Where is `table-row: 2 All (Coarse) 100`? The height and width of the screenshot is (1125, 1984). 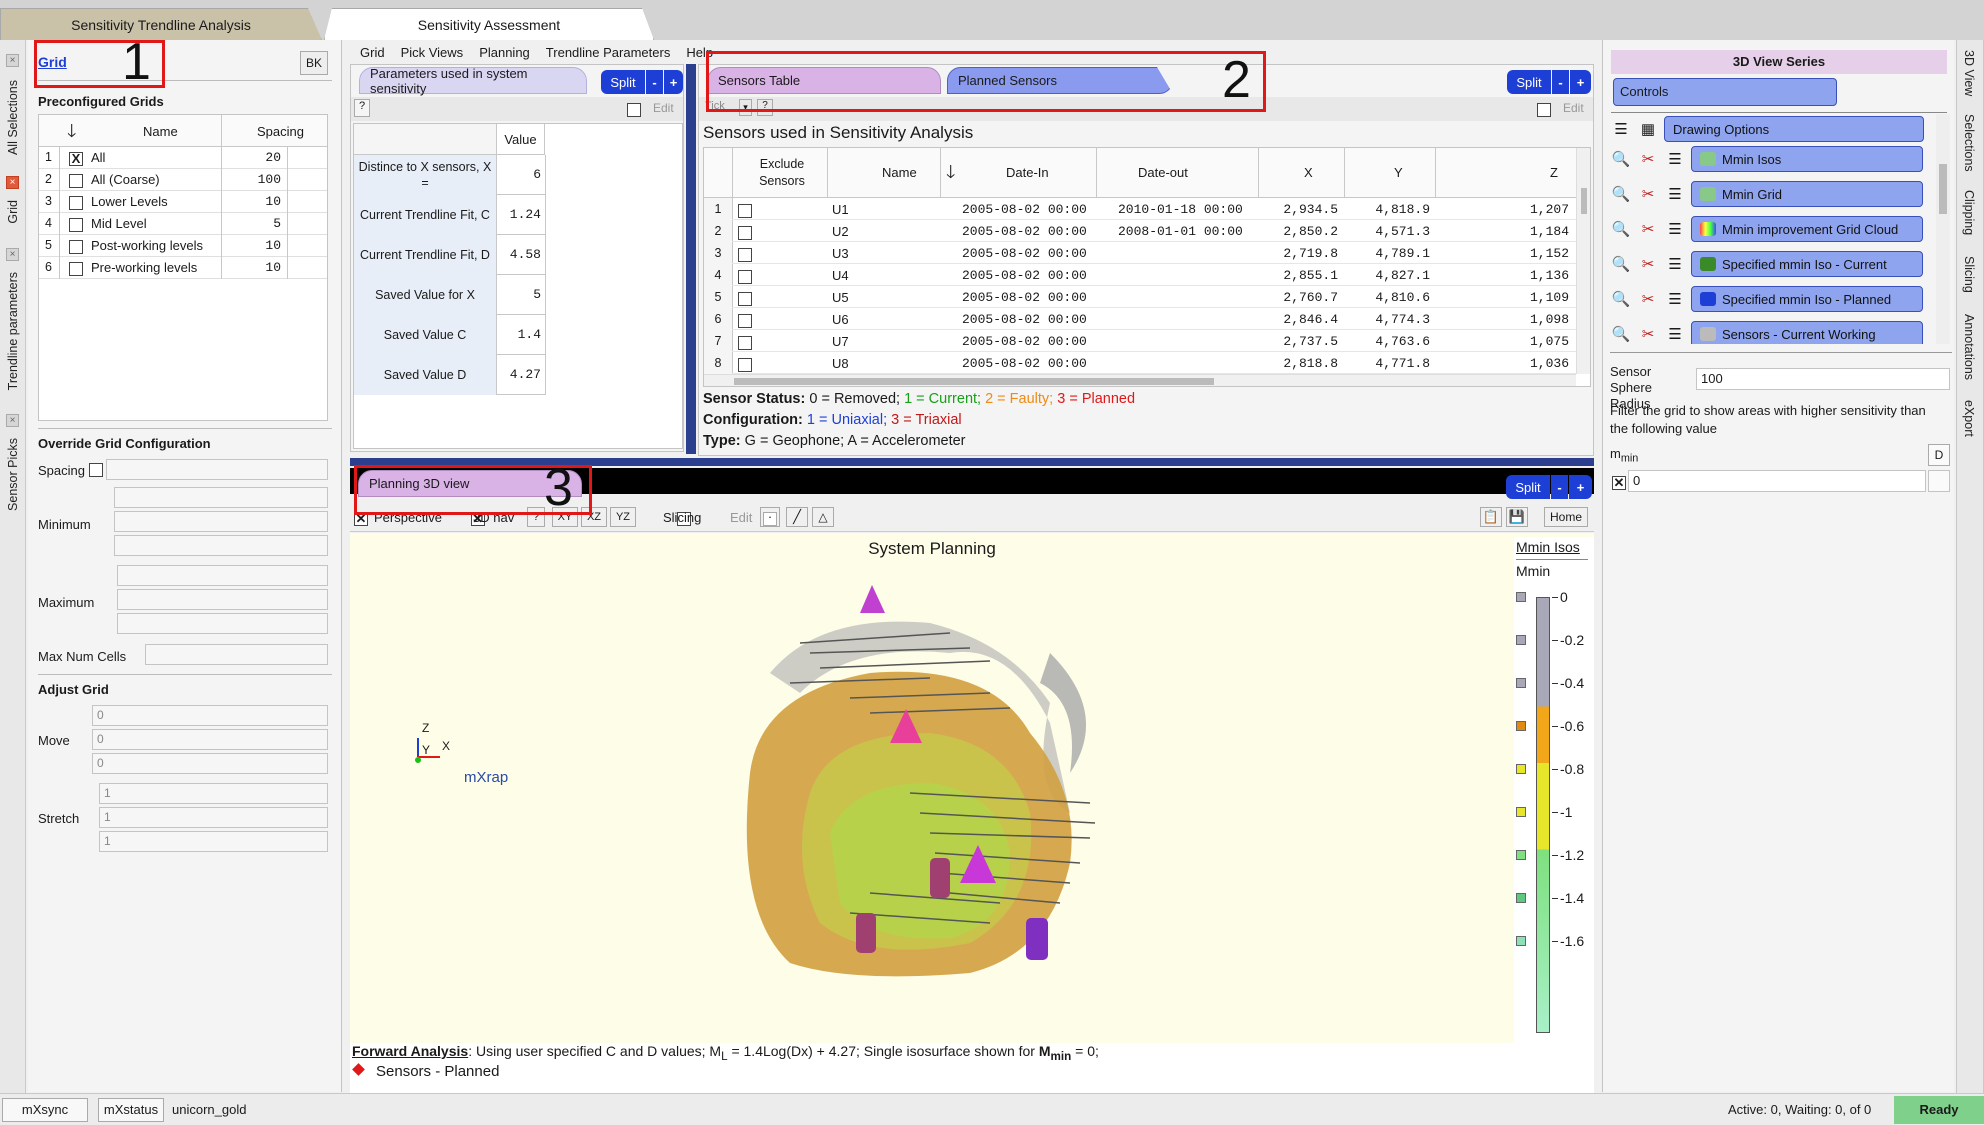 table-row: 2 All (Coarse) 100 is located at coordinates (183, 180).